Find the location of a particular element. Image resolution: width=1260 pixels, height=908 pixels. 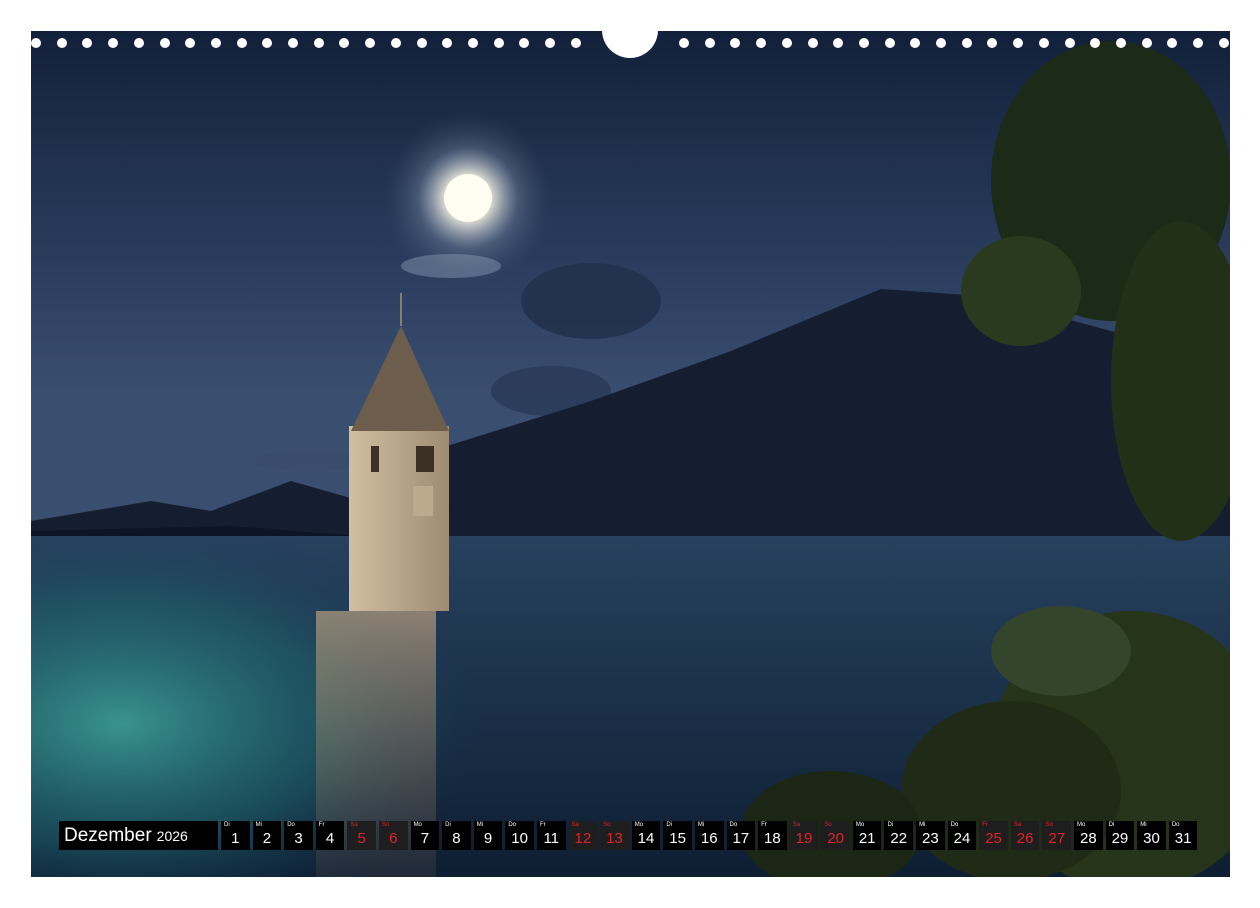

day-cell-27: So 27 is located at coordinates (1057, 835).